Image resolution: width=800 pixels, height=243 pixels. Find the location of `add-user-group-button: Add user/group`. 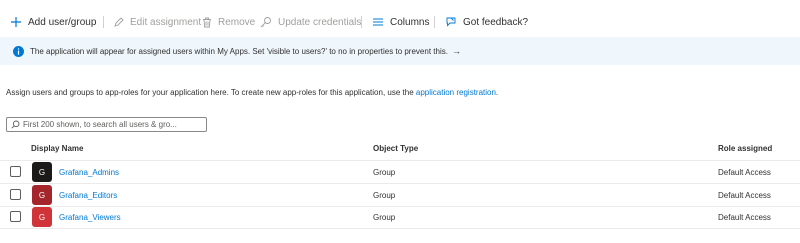

add-user-group-button: Add user/group is located at coordinates (53, 22).